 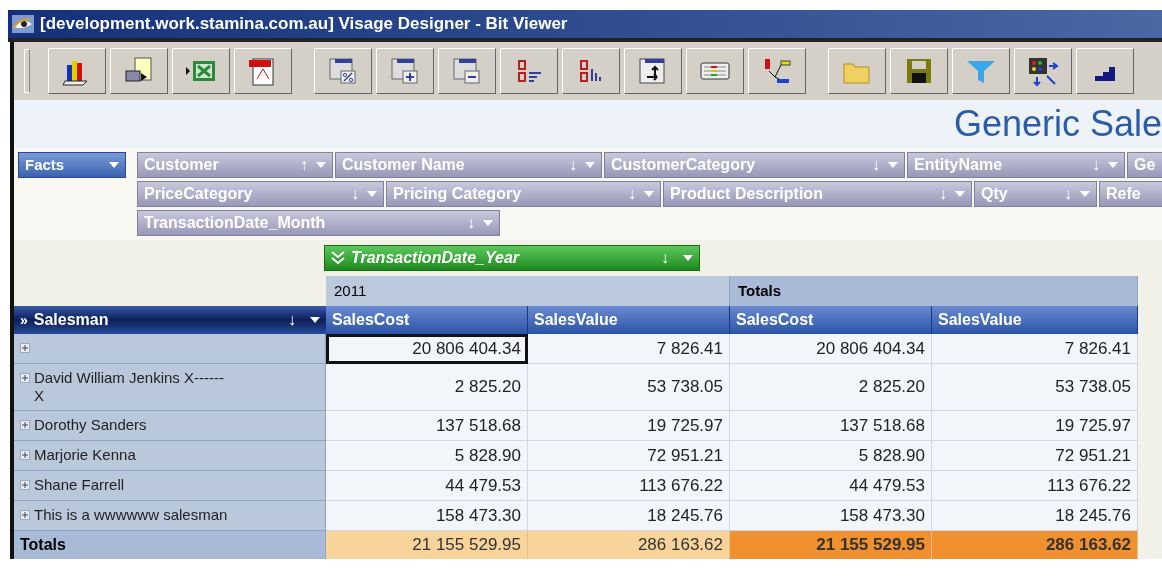 What do you see at coordinates (263, 71) in the screenshot?
I see `pdf-document-icon` at bounding box center [263, 71].